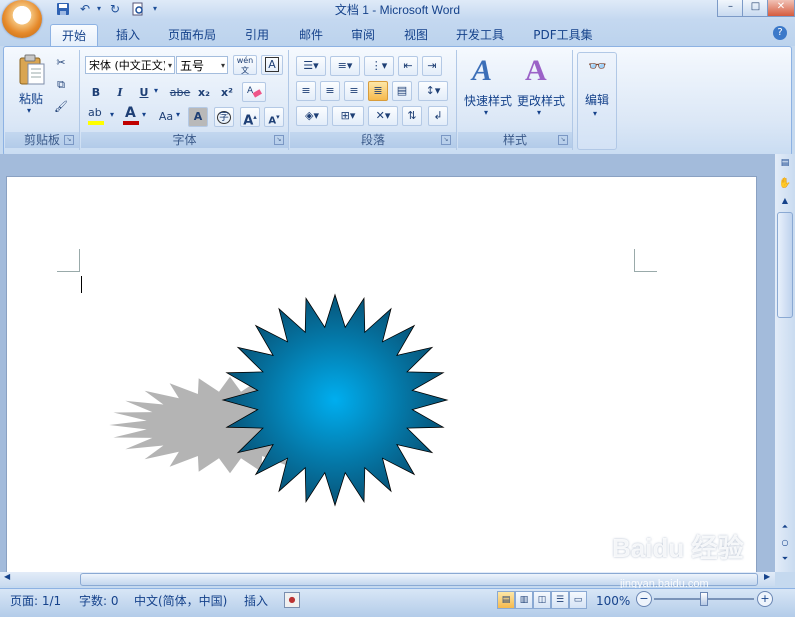 The image size is (795, 617). I want to click on macro-record-icon: ●, so click(292, 600).